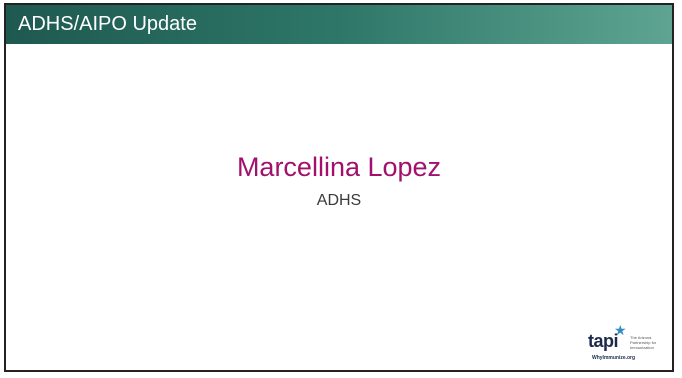  What do you see at coordinates (603, 341) in the screenshot?
I see `logo-wordmark: tapi` at bounding box center [603, 341].